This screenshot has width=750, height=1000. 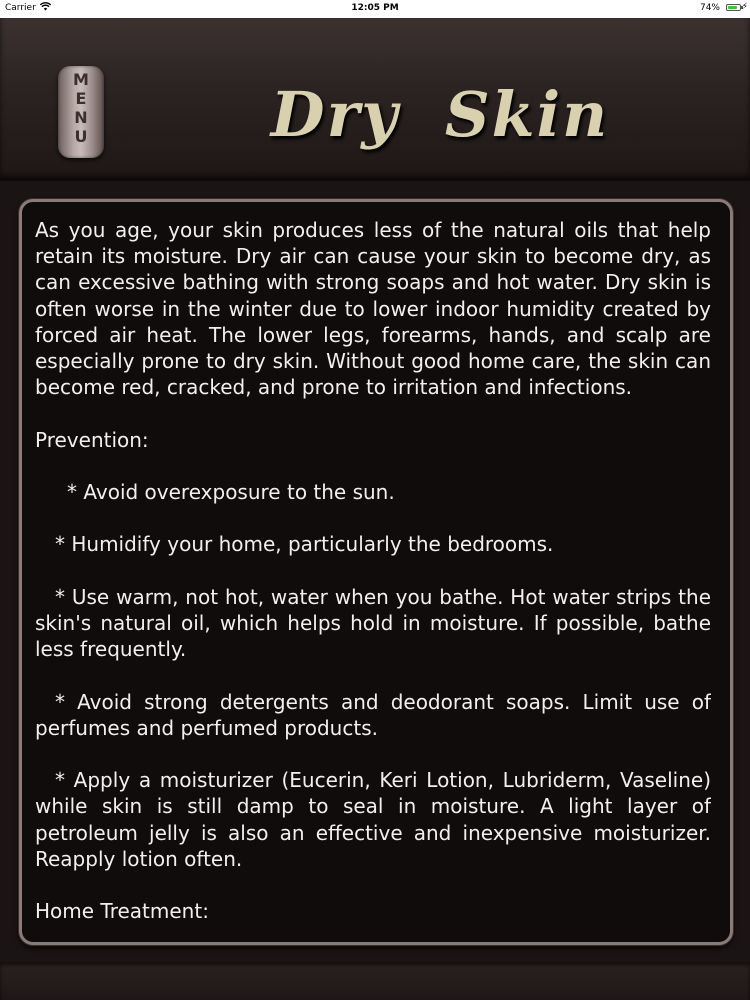 I want to click on prevention-item: * Avoid overexposure to the sun., so click(x=231, y=492).